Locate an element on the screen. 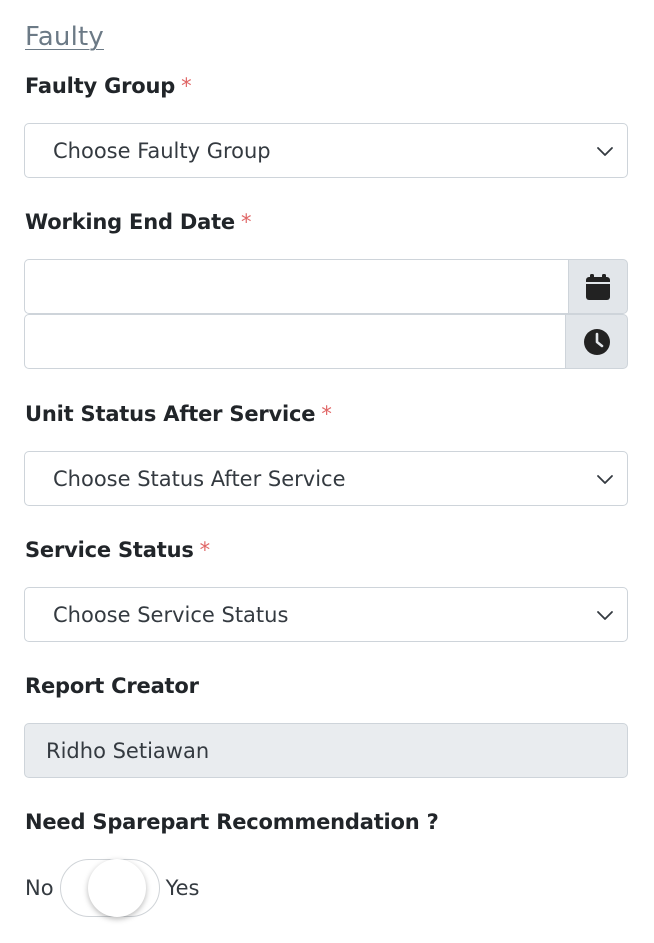  toggle-off-label: No is located at coordinates (39, 888).